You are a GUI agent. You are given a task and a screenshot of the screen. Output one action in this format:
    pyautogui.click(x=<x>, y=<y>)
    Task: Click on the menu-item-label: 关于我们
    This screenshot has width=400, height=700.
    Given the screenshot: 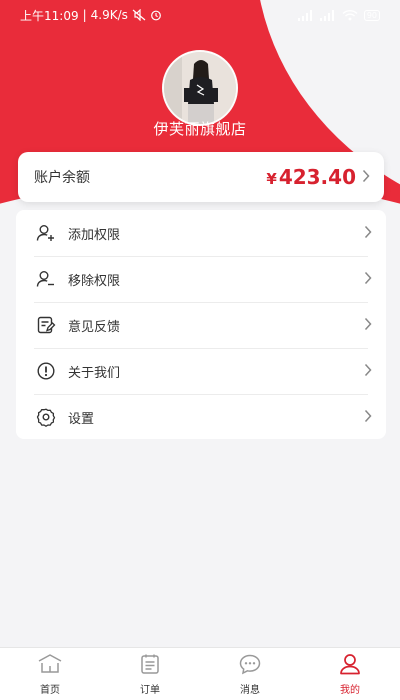 What is the action you would take?
    pyautogui.click(x=94, y=373)
    